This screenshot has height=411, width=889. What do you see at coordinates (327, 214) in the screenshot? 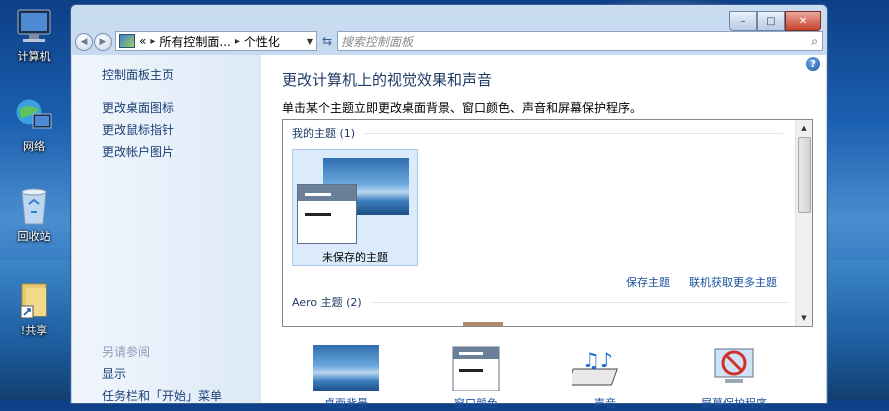
I see `window-color-preview` at bounding box center [327, 214].